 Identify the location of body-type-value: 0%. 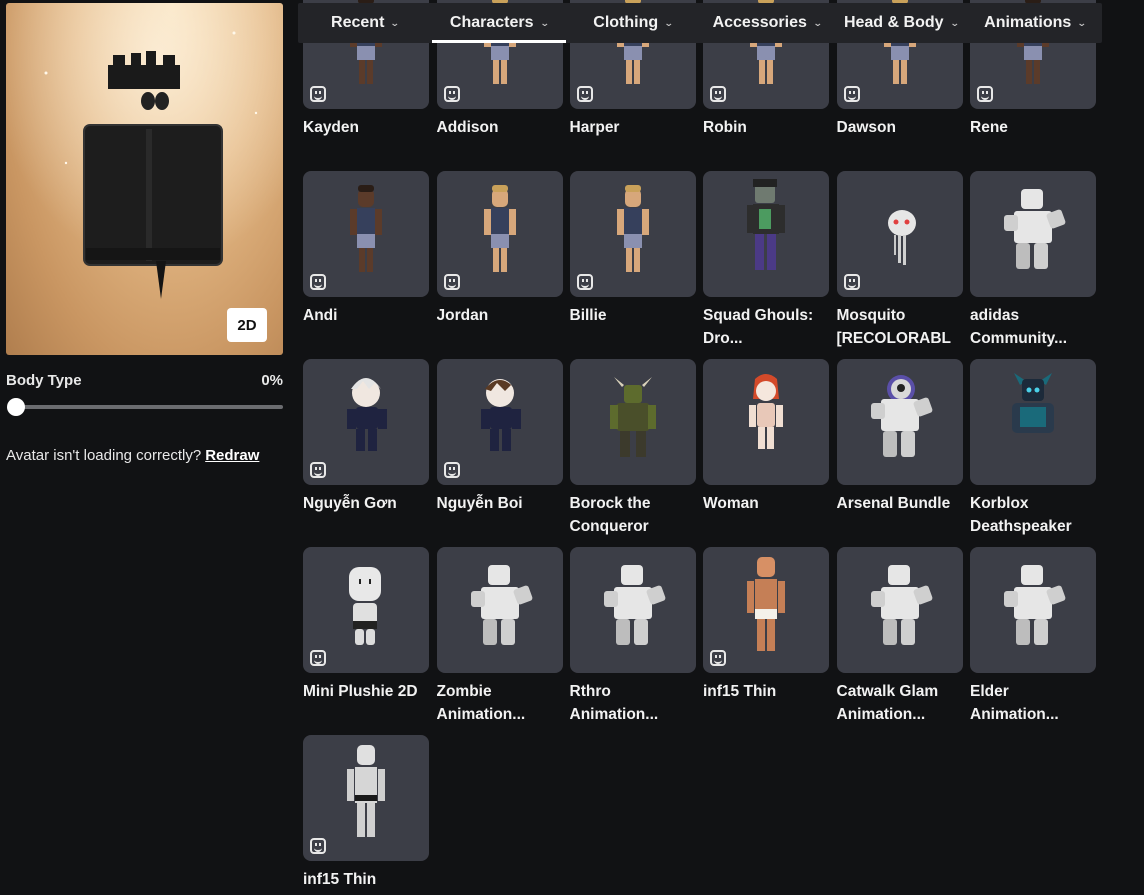
(272, 380).